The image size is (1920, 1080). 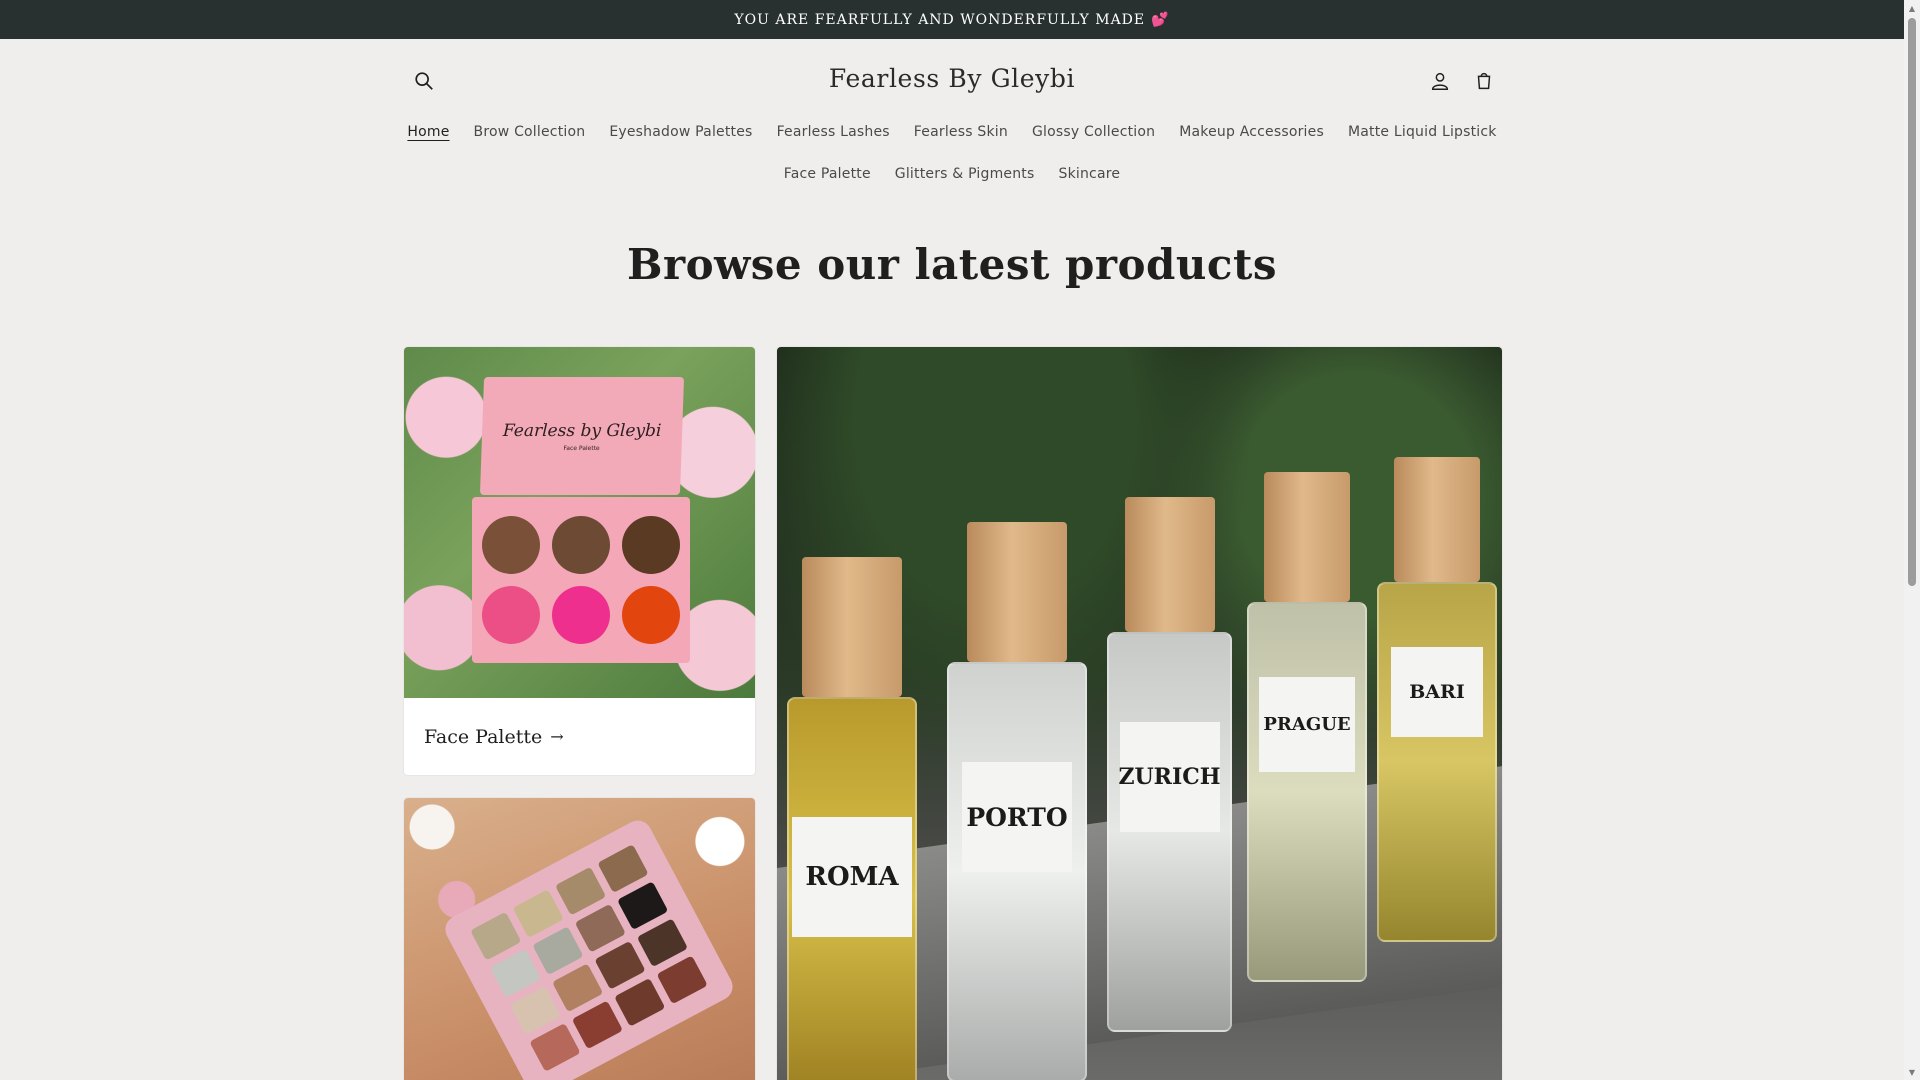 I want to click on eyeshadow-pans, so click(x=589, y=947).